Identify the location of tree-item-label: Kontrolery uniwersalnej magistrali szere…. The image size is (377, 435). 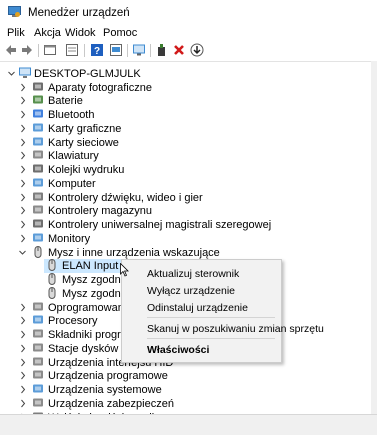
(160, 225).